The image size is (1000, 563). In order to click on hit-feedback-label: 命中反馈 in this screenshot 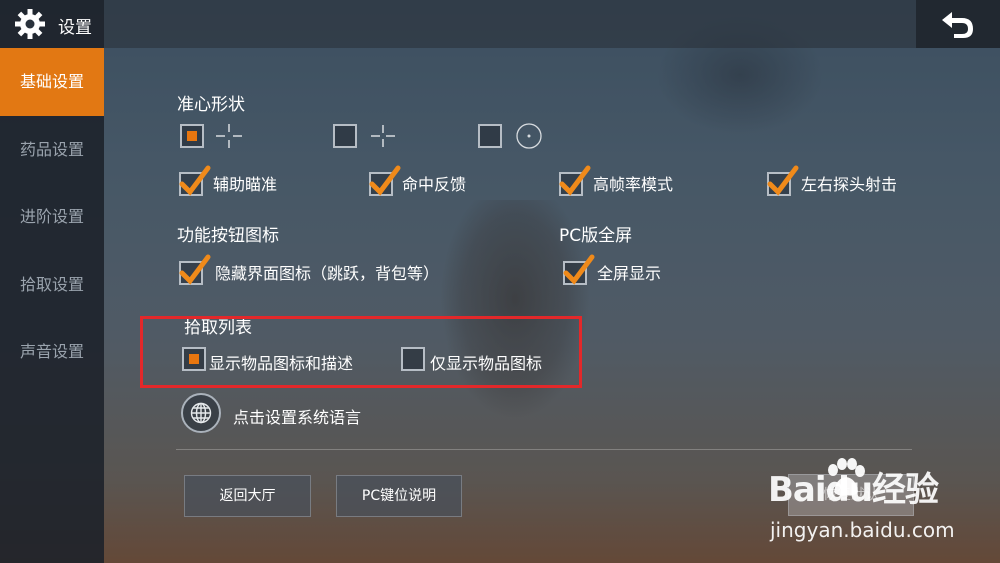, I will do `click(434, 184)`.